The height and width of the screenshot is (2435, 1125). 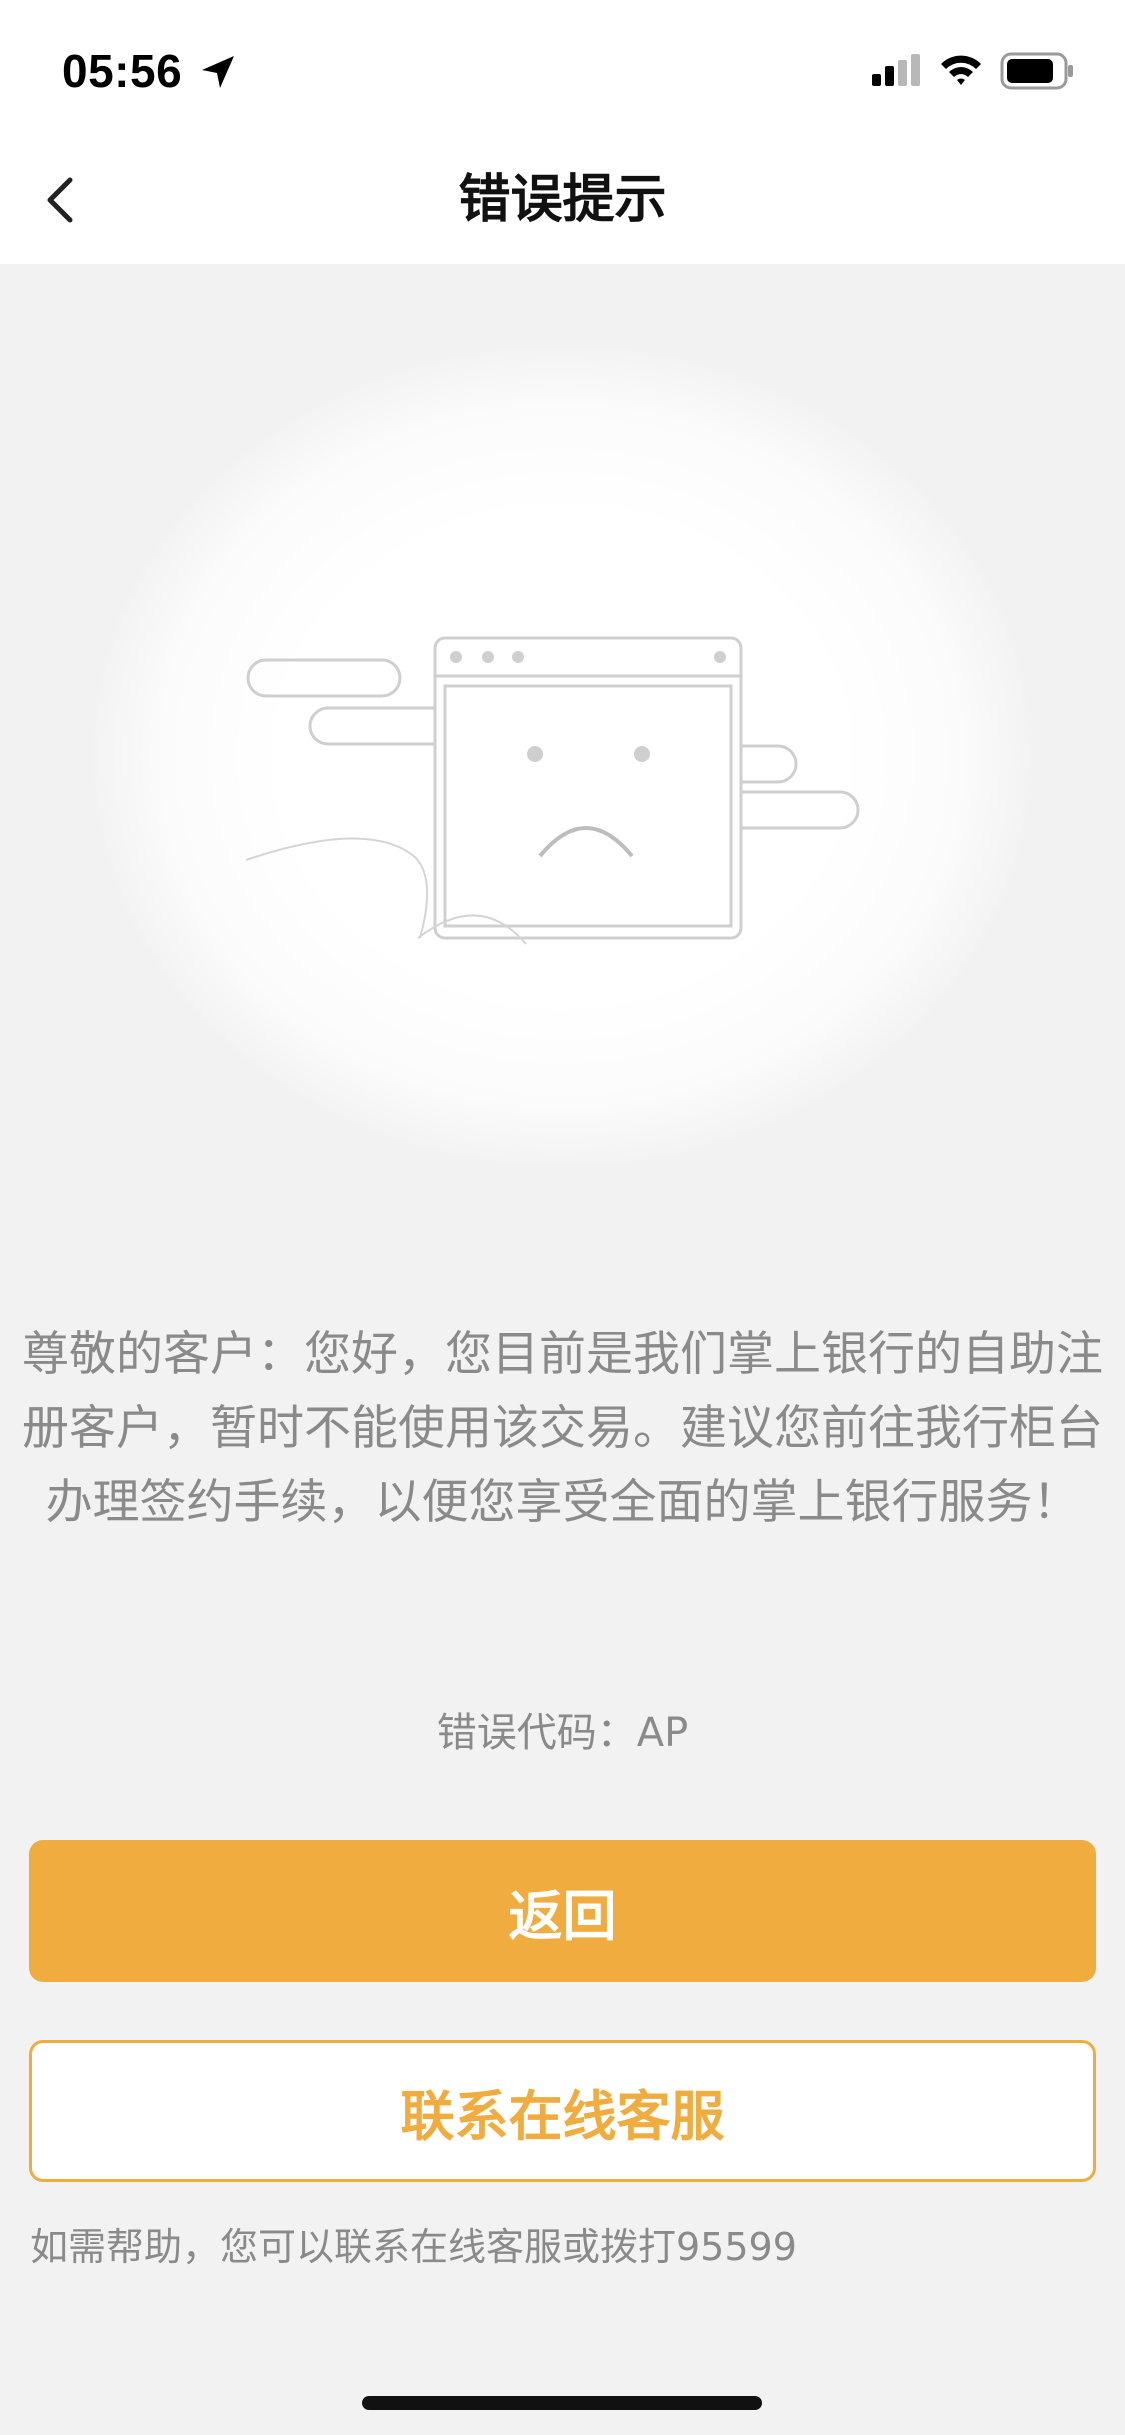 What do you see at coordinates (562, 2403) in the screenshot?
I see `home-indicator` at bounding box center [562, 2403].